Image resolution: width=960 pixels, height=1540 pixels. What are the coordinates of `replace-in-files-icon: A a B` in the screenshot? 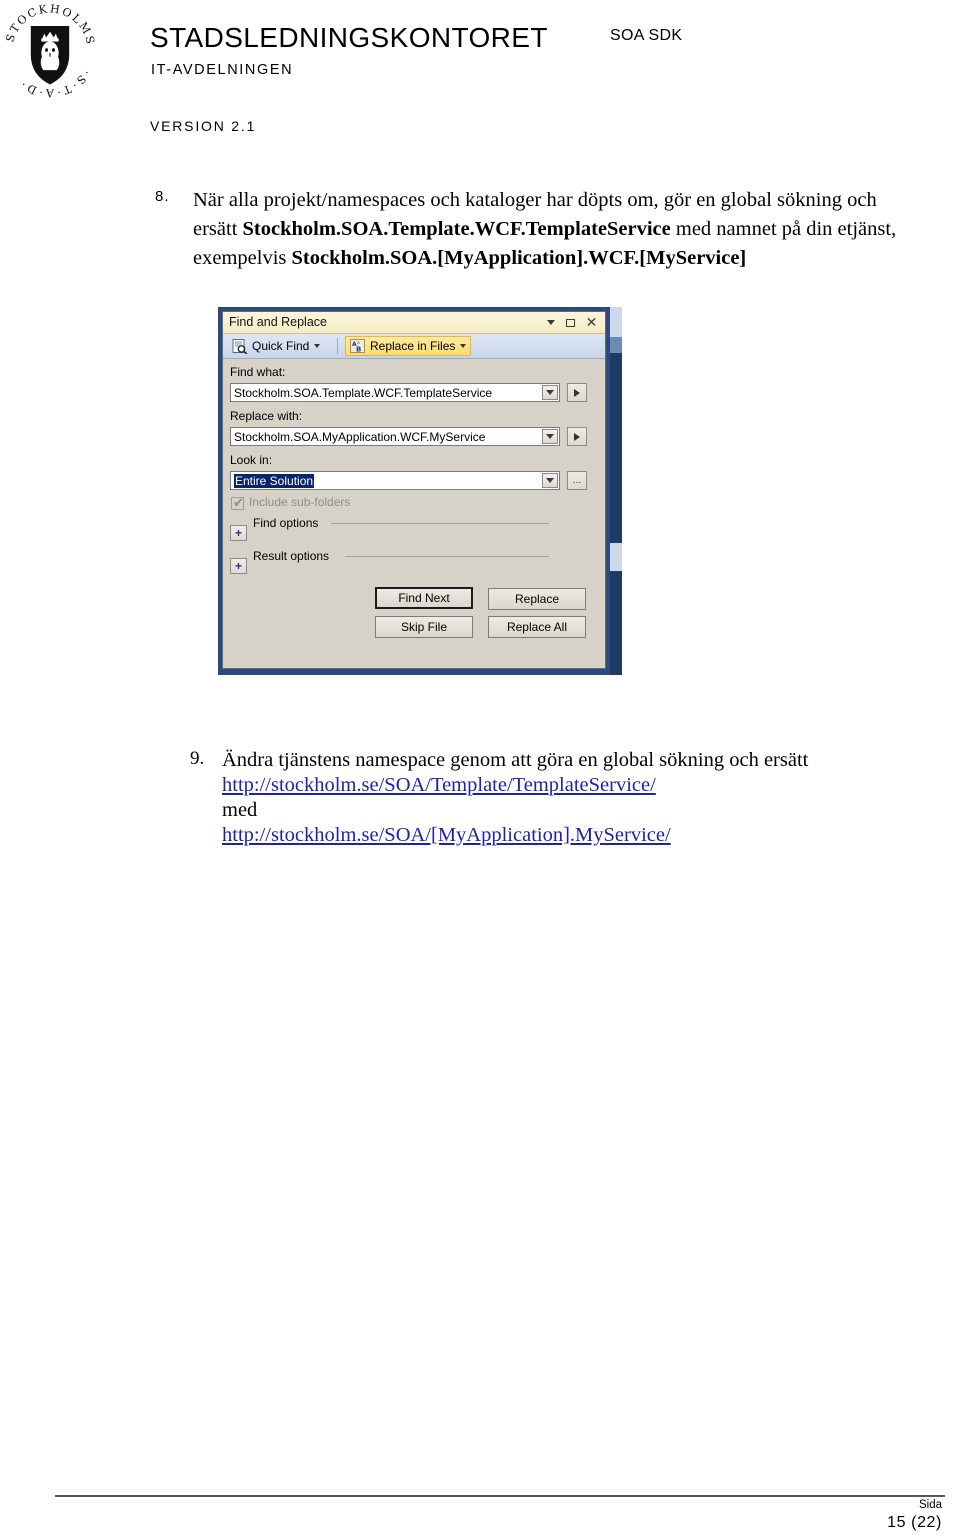 It's located at (358, 346).